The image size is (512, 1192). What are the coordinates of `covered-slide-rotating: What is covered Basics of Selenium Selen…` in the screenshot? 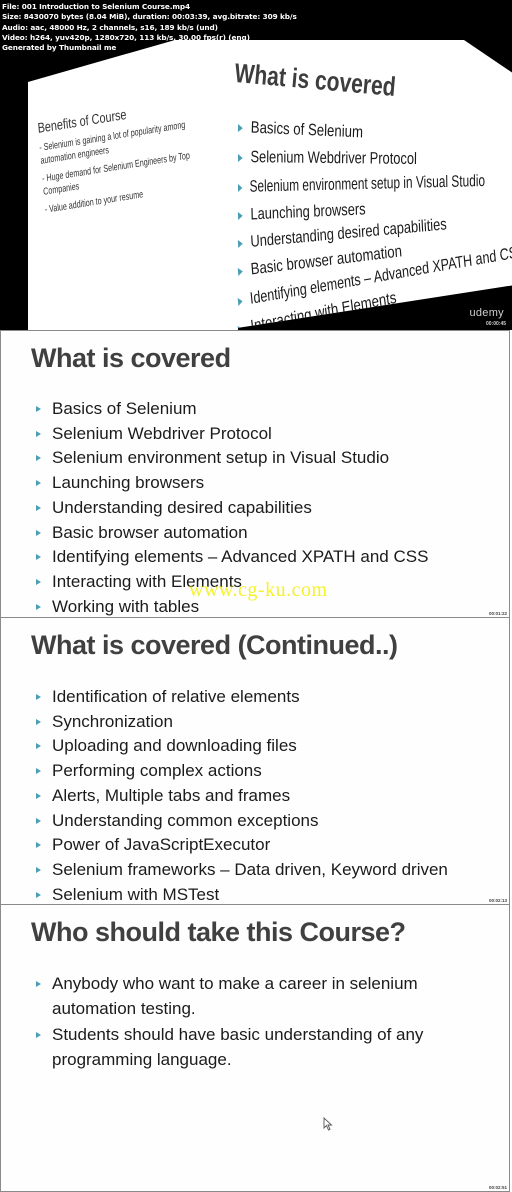 It's located at (368, 185).